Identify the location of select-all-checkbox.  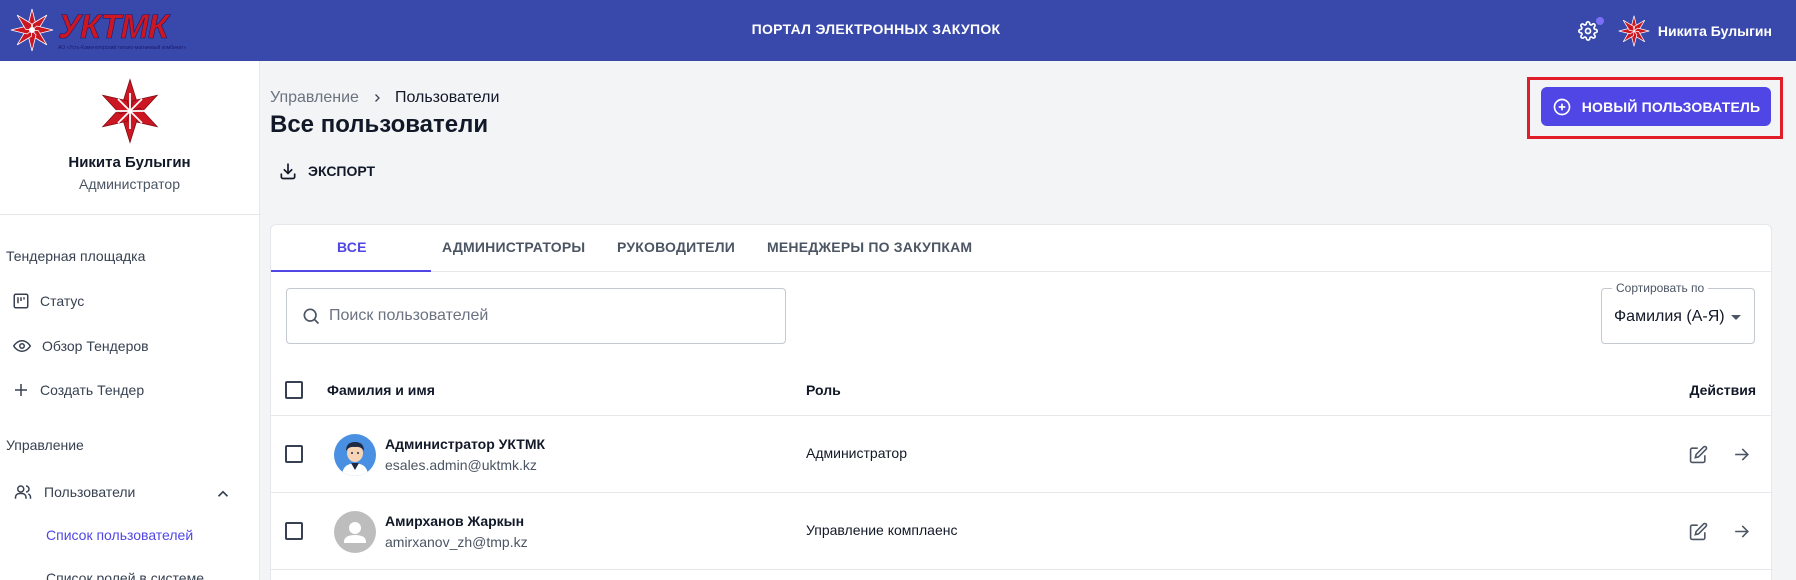
(294, 390).